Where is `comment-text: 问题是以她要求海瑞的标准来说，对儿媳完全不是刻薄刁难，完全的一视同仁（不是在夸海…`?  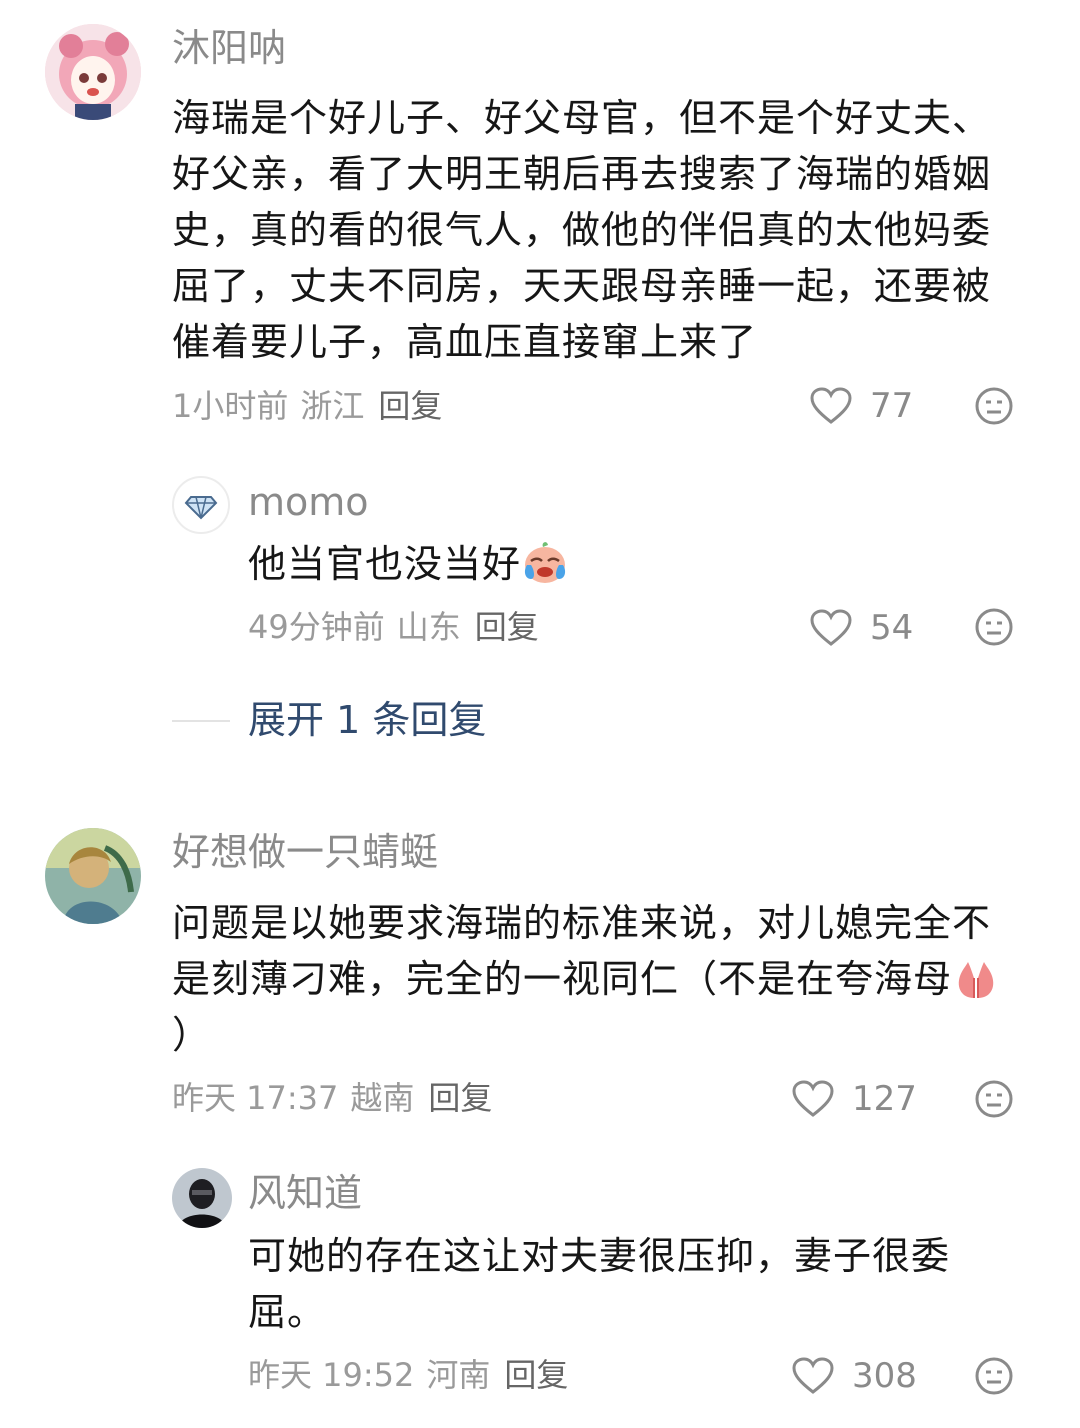
comment-text: 问题是以她要求海瑞的标准来说，对儿媳完全不是刻薄刁难，完全的一视同仁（不是在夸海… is located at coordinates (597, 979).